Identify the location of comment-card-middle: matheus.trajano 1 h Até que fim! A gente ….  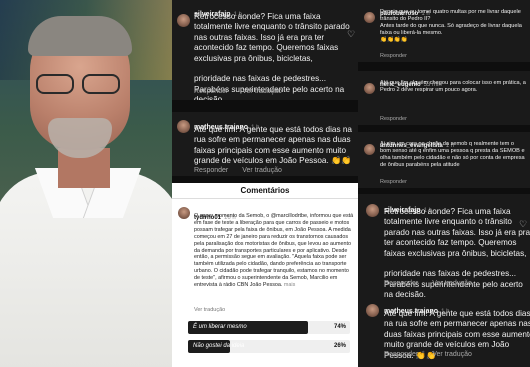
(265, 144).